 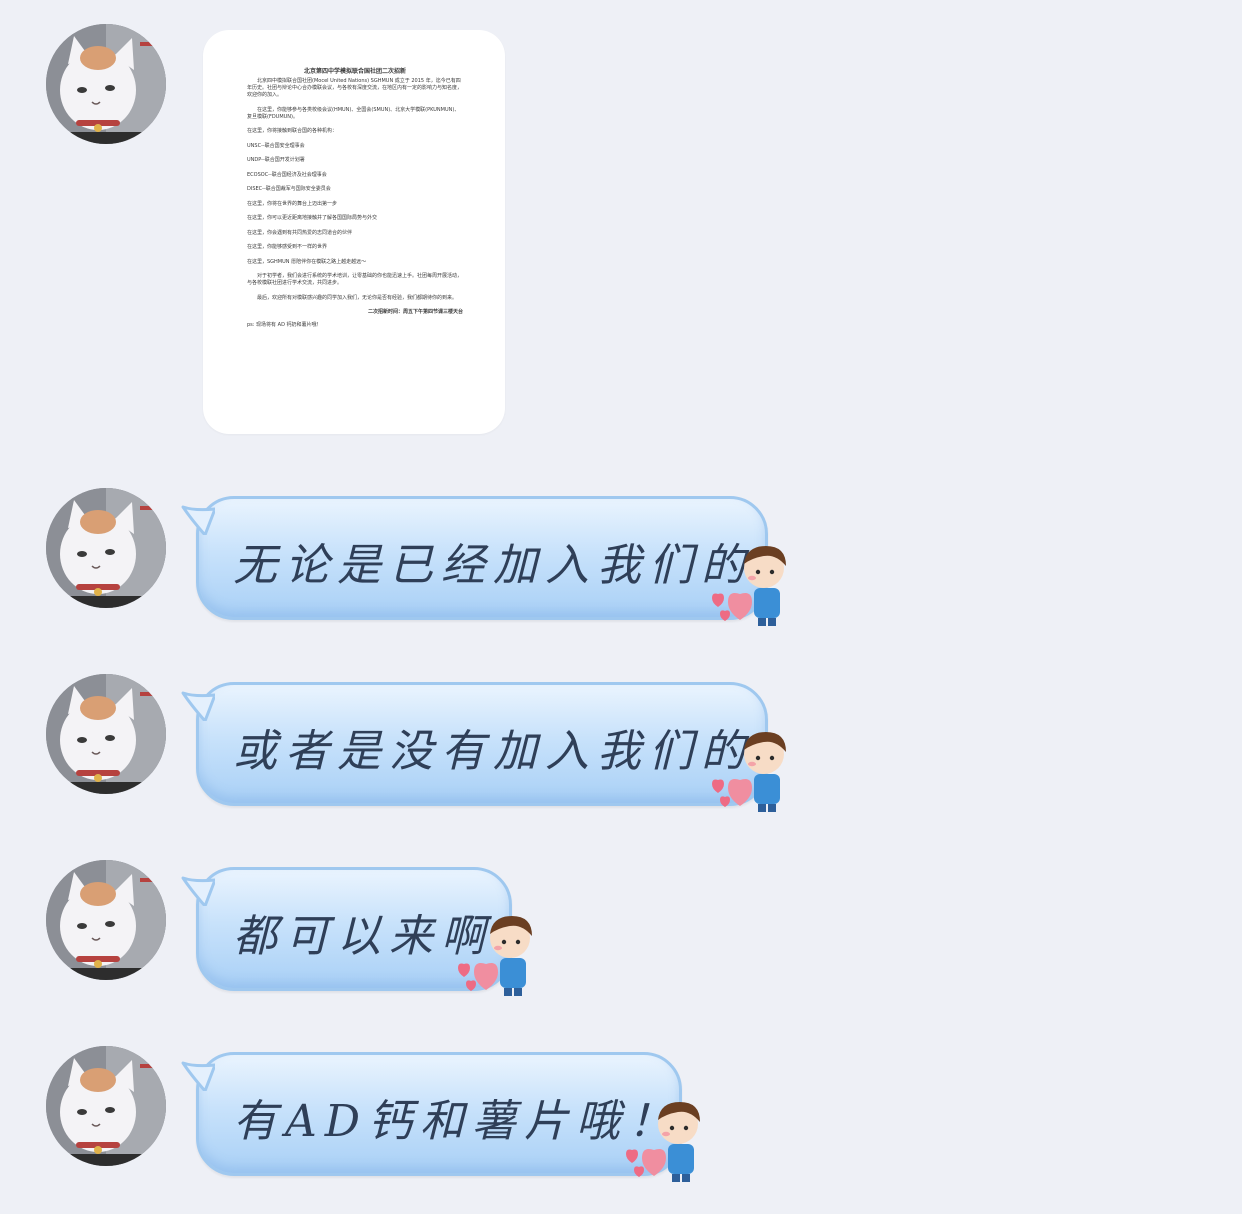 What do you see at coordinates (300, 232) in the screenshot?
I see `document-paragraph: 在这里，你会遇到有共同热爱的志同道合的伙伴` at bounding box center [300, 232].